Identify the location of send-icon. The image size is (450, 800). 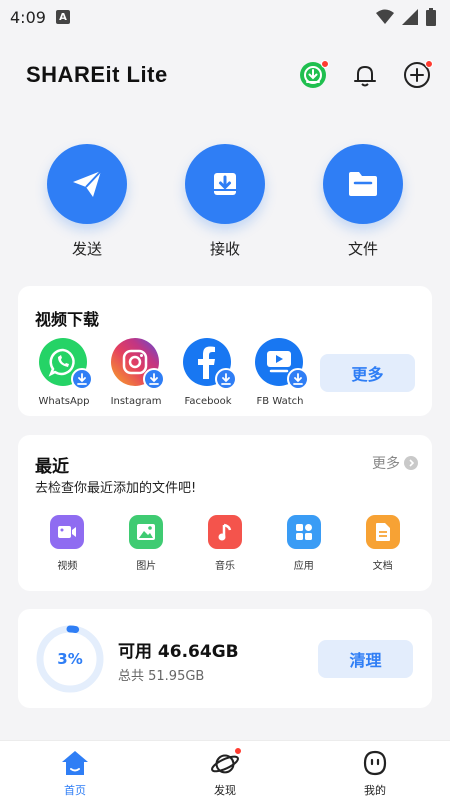
(87, 183).